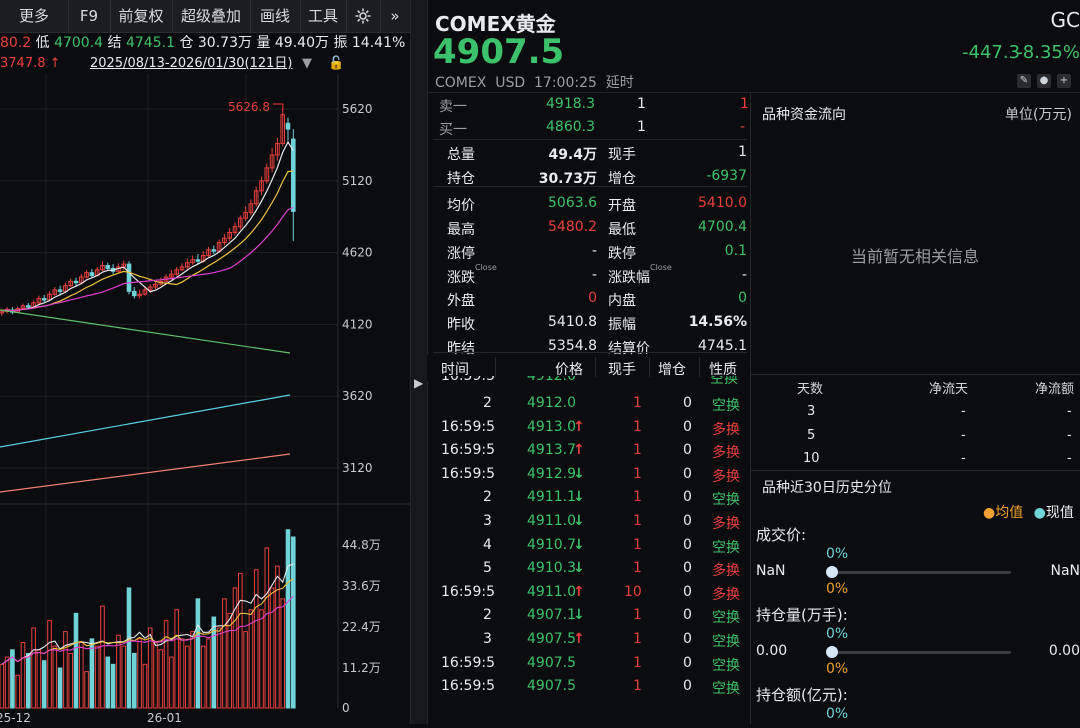 The image size is (1080, 728). I want to click on percentile-title: 品种近30日历史分位, so click(827, 488).